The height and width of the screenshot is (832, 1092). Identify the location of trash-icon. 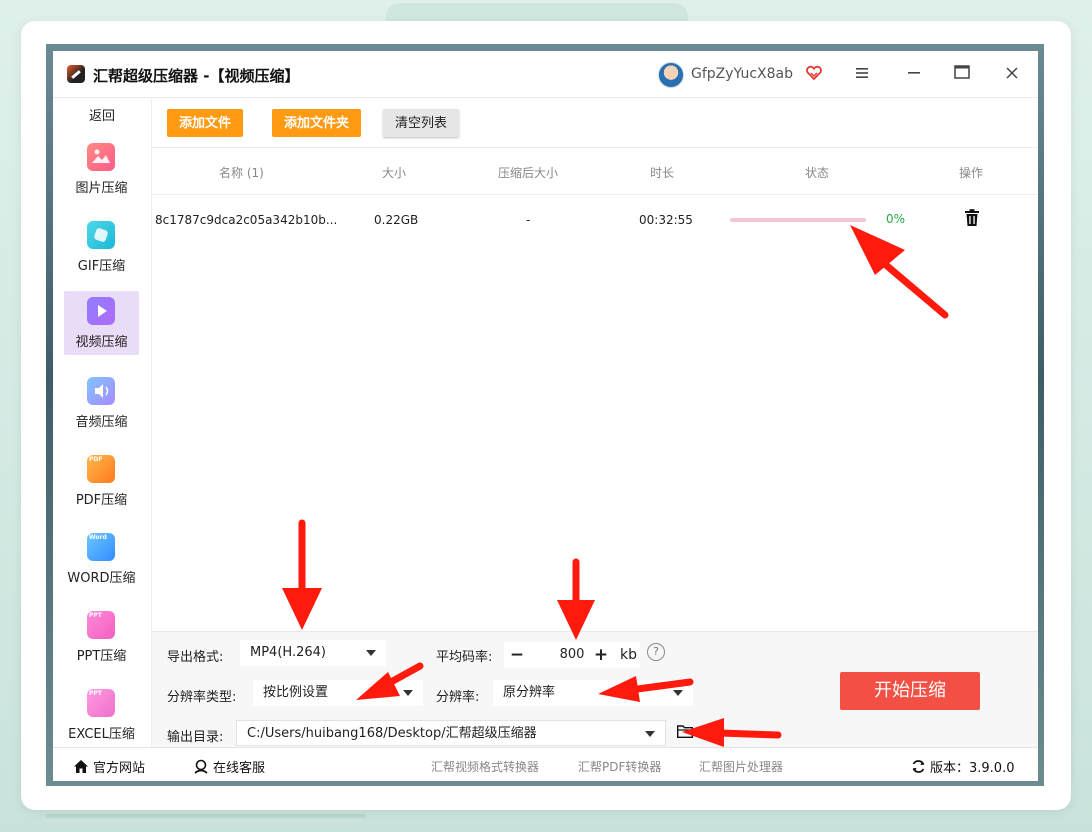
(972, 218).